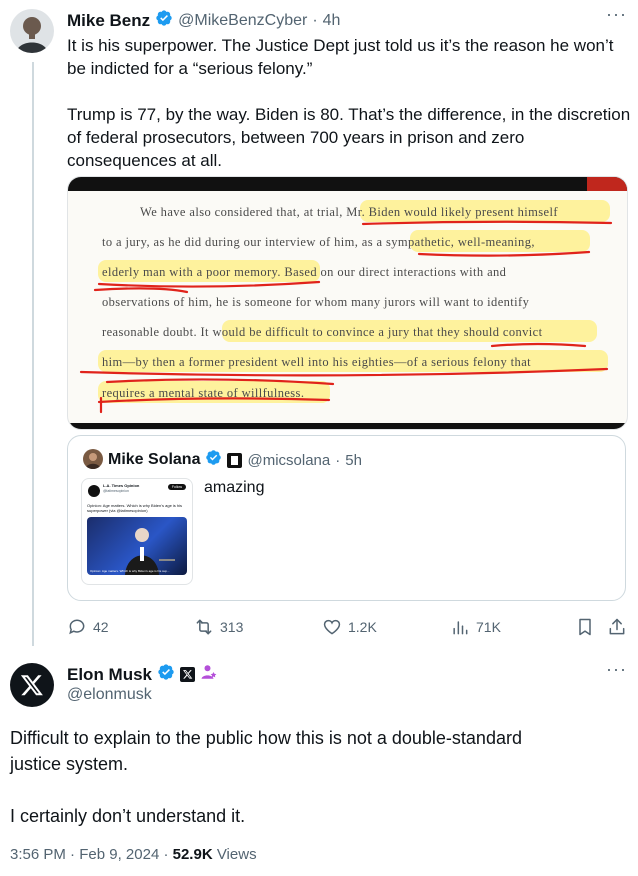 Image resolution: width=638 pixels, height=876 pixels. What do you see at coordinates (33, 354) in the screenshot?
I see `thread-line` at bounding box center [33, 354].